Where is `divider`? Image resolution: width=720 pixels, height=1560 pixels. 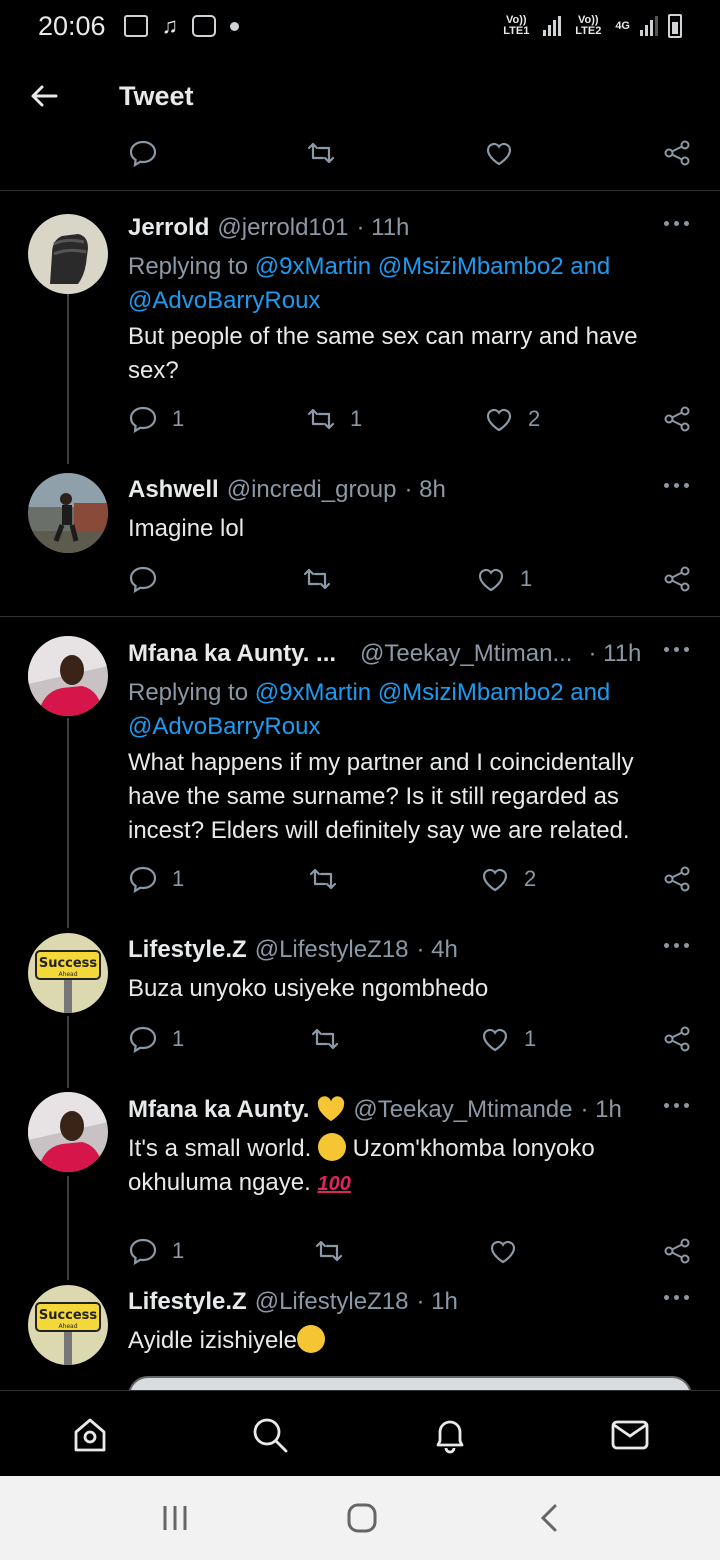 divider is located at coordinates (360, 616).